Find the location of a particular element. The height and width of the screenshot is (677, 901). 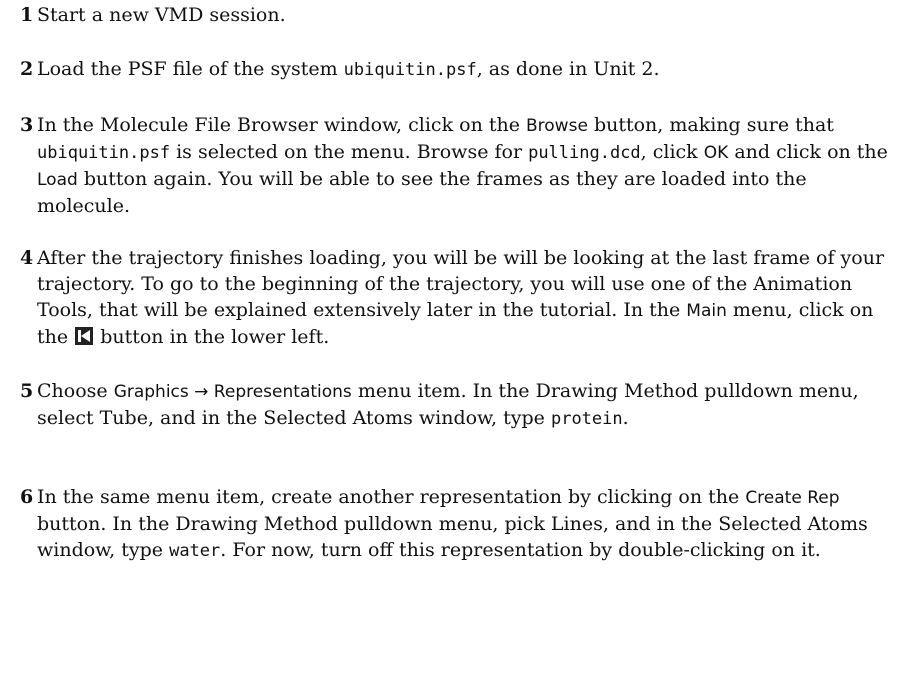

step-number: 4 is located at coordinates (27, 258).